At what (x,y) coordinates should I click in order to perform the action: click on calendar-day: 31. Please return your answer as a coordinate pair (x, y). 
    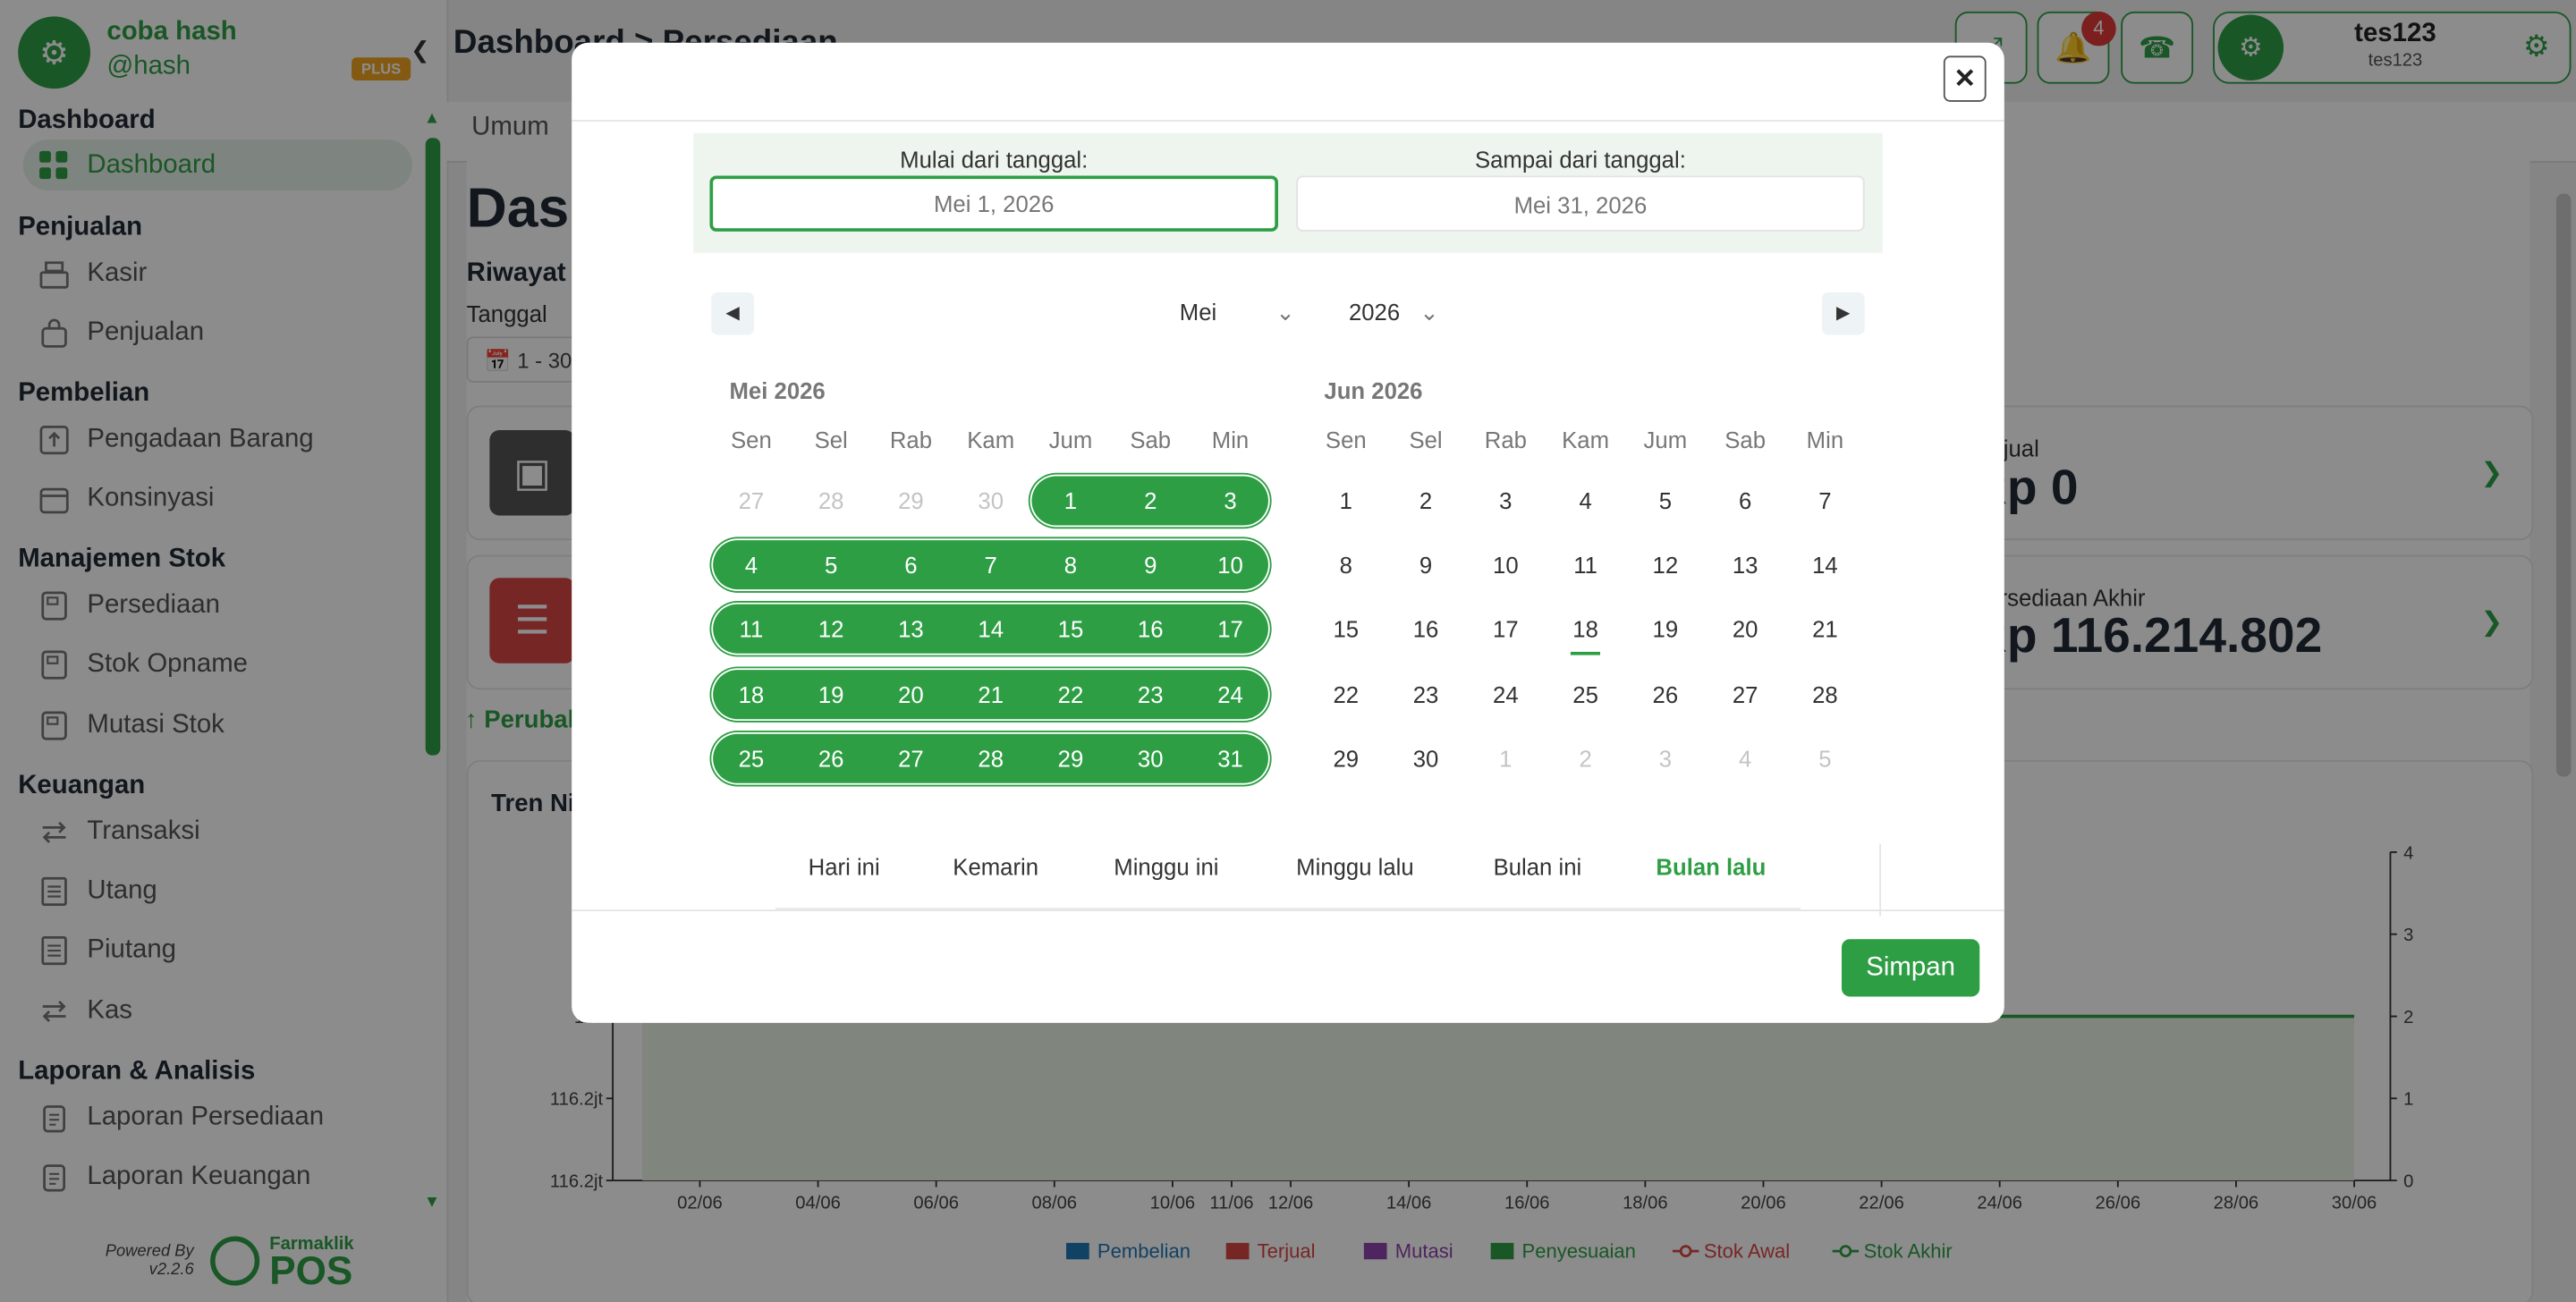
    Looking at the image, I should click on (1230, 757).